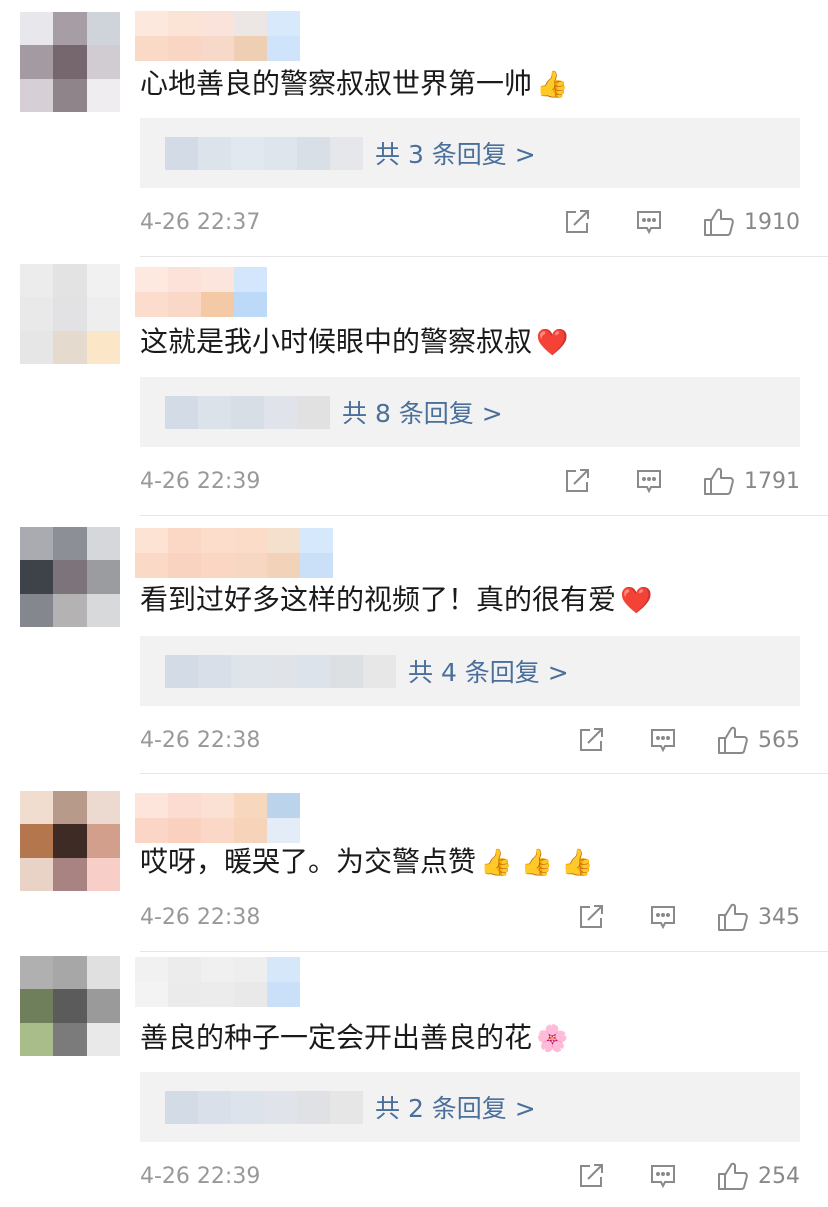  What do you see at coordinates (336, 341) in the screenshot?
I see `comment-text-content: 这就是我小时候眼中的警察叔叔` at bounding box center [336, 341].